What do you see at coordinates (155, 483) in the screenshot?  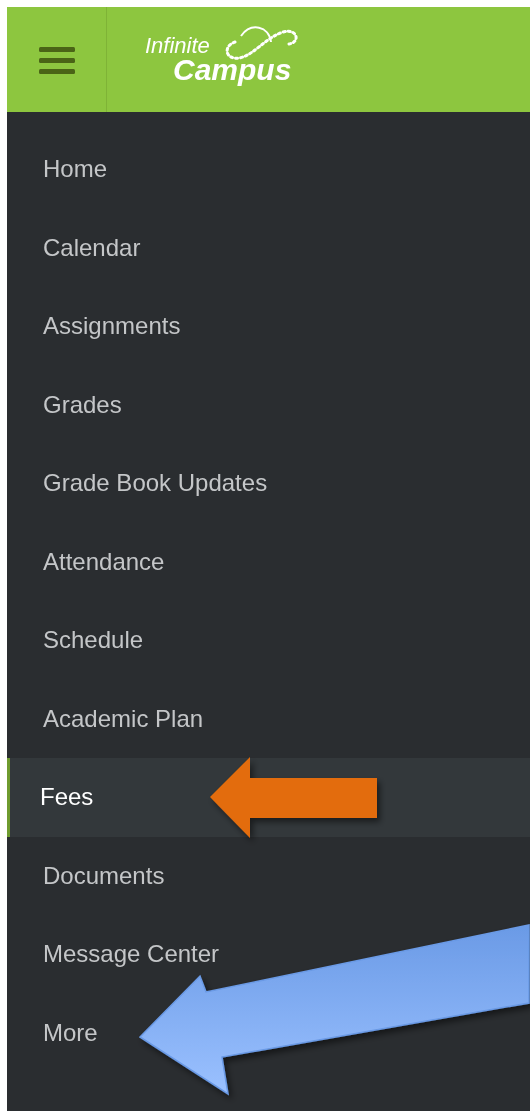 I see `nav-item: Grade Book Updates` at bounding box center [155, 483].